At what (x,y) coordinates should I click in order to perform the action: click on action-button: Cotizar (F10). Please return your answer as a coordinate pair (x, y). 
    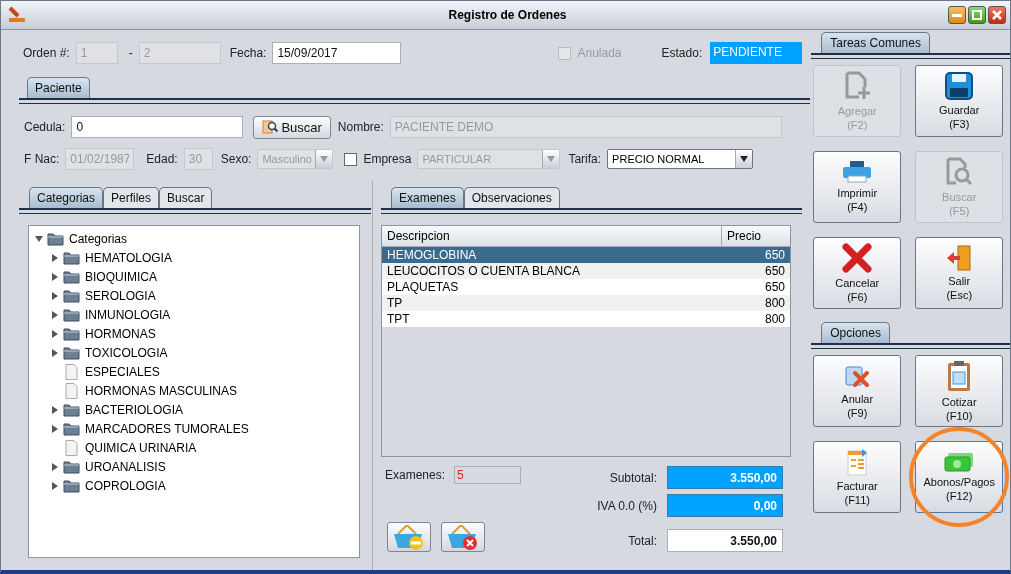
    Looking at the image, I should click on (959, 391).